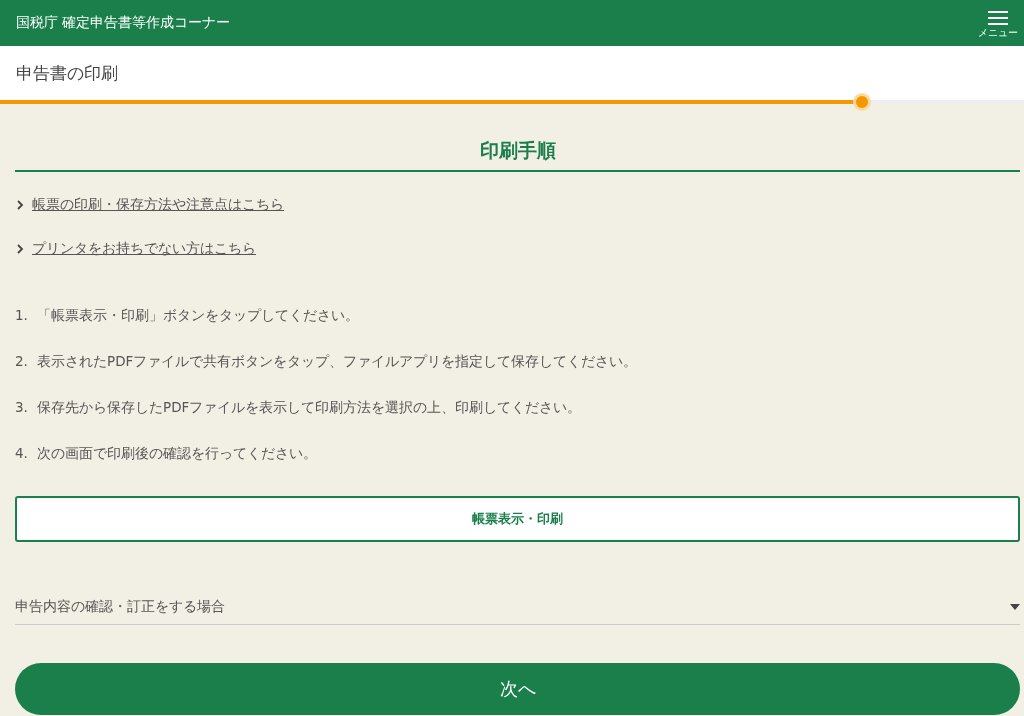 This screenshot has height=716, width=1024. Describe the element at coordinates (517, 609) in the screenshot. I see `accordion-toggle: 申告内容の確認・訂正をする場合` at that location.